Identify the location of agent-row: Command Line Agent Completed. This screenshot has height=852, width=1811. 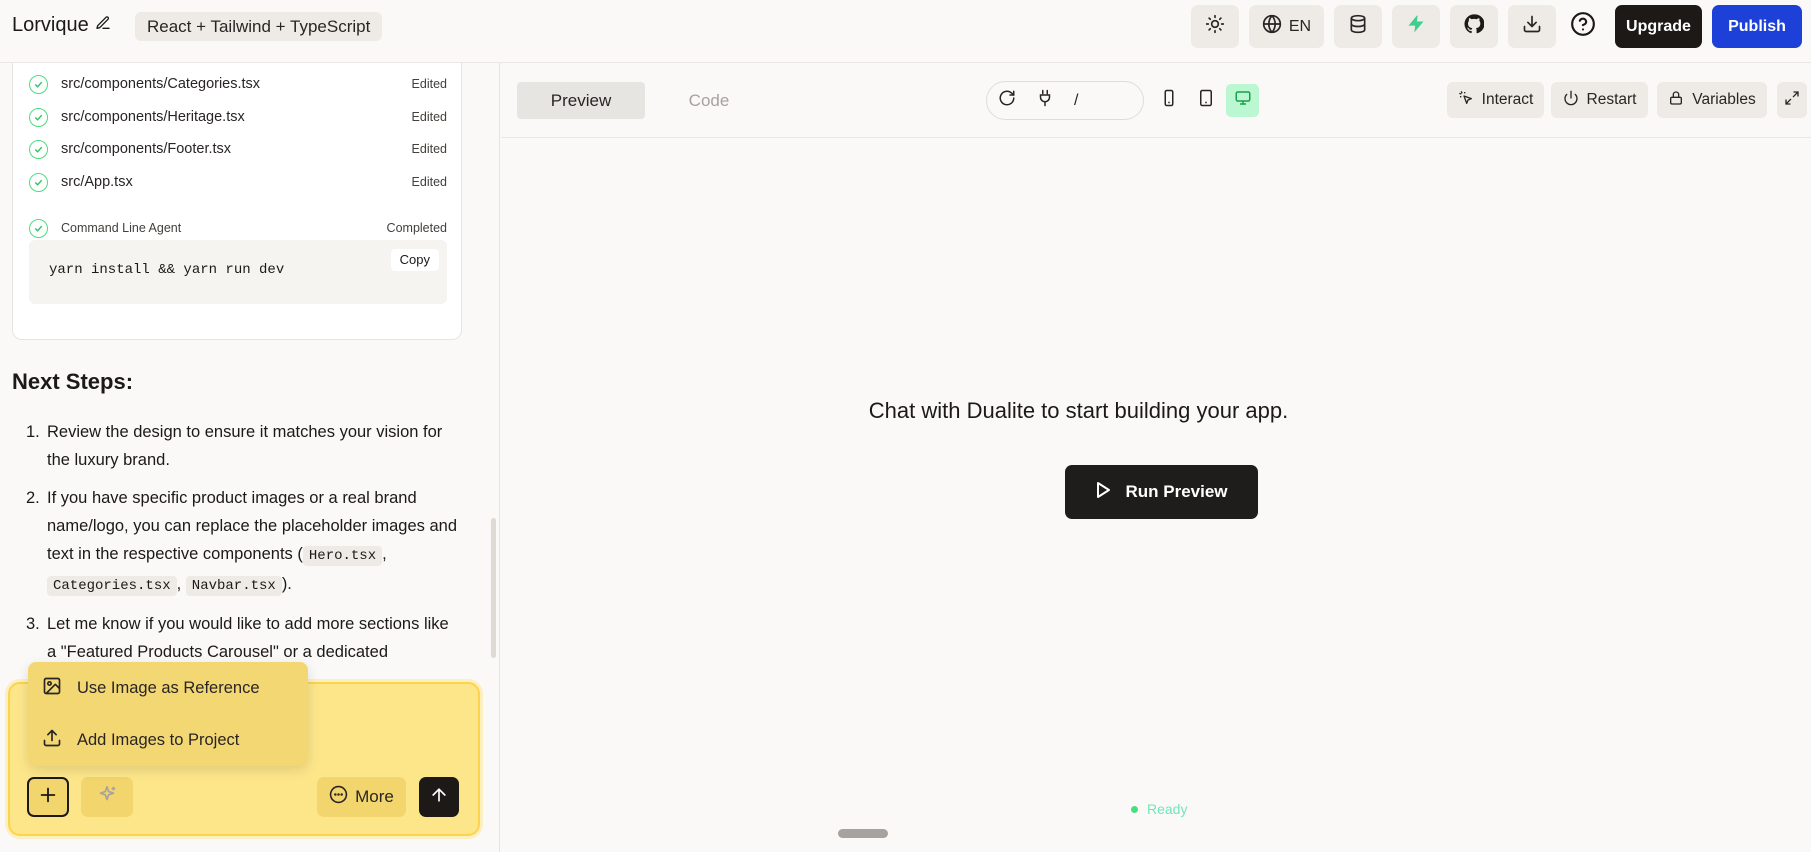
(238, 228).